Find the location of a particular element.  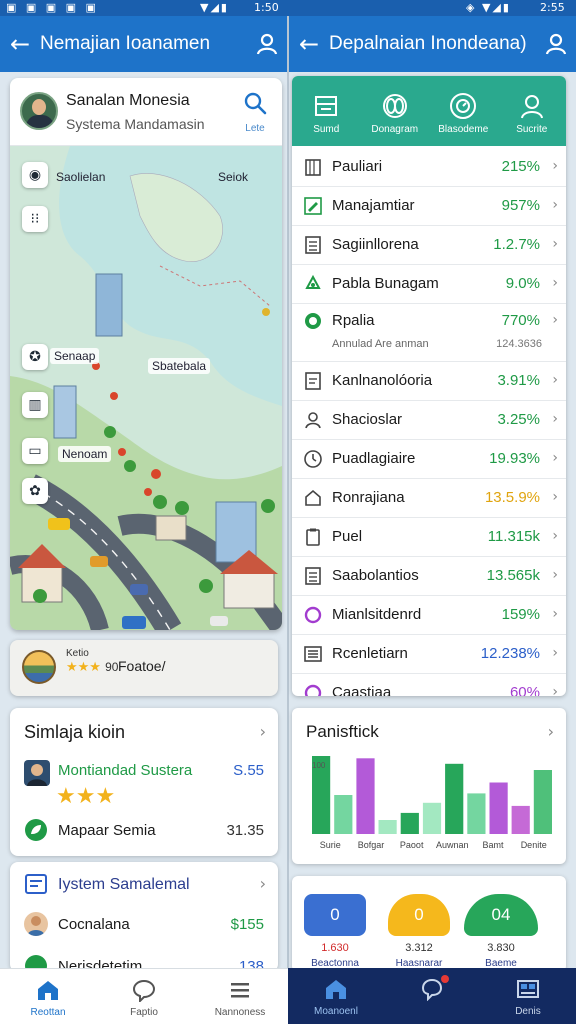

recenter-icon: ◉ is located at coordinates (35, 175).